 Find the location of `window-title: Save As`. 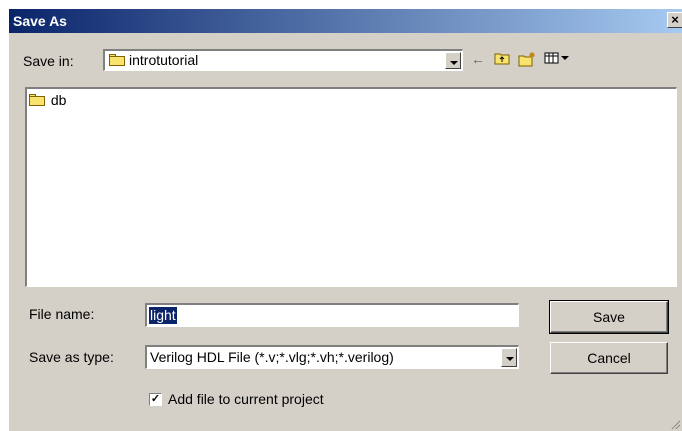

window-title: Save As is located at coordinates (40, 21).